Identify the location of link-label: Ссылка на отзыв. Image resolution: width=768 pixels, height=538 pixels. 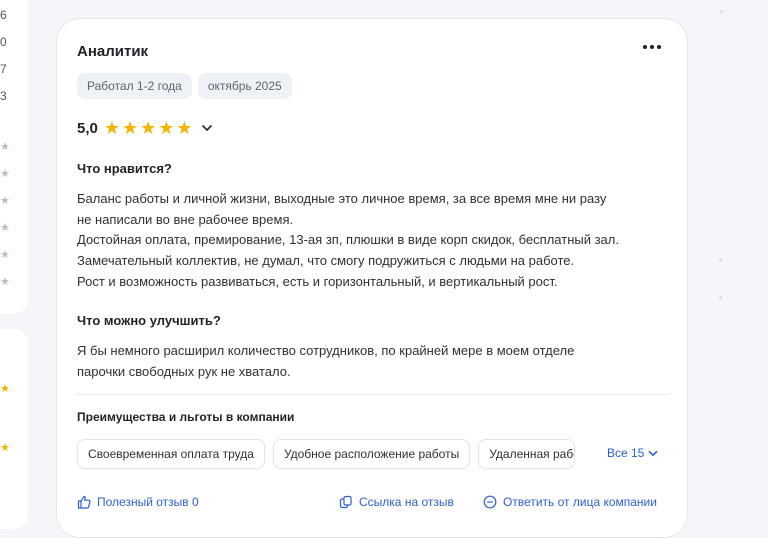
(406, 502).